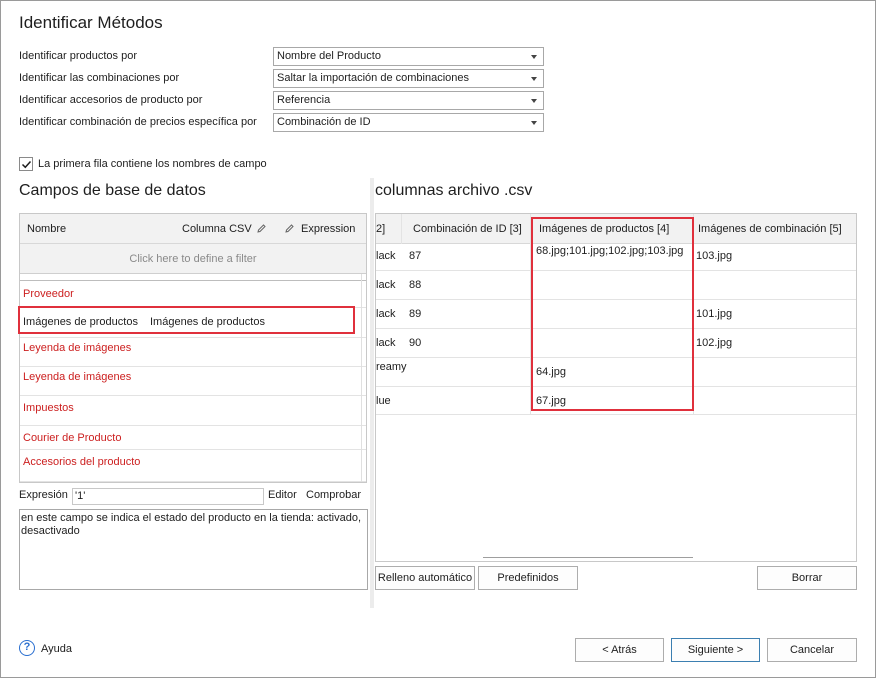 The height and width of the screenshot is (678, 876). I want to click on table-cell: 90, so click(415, 343).